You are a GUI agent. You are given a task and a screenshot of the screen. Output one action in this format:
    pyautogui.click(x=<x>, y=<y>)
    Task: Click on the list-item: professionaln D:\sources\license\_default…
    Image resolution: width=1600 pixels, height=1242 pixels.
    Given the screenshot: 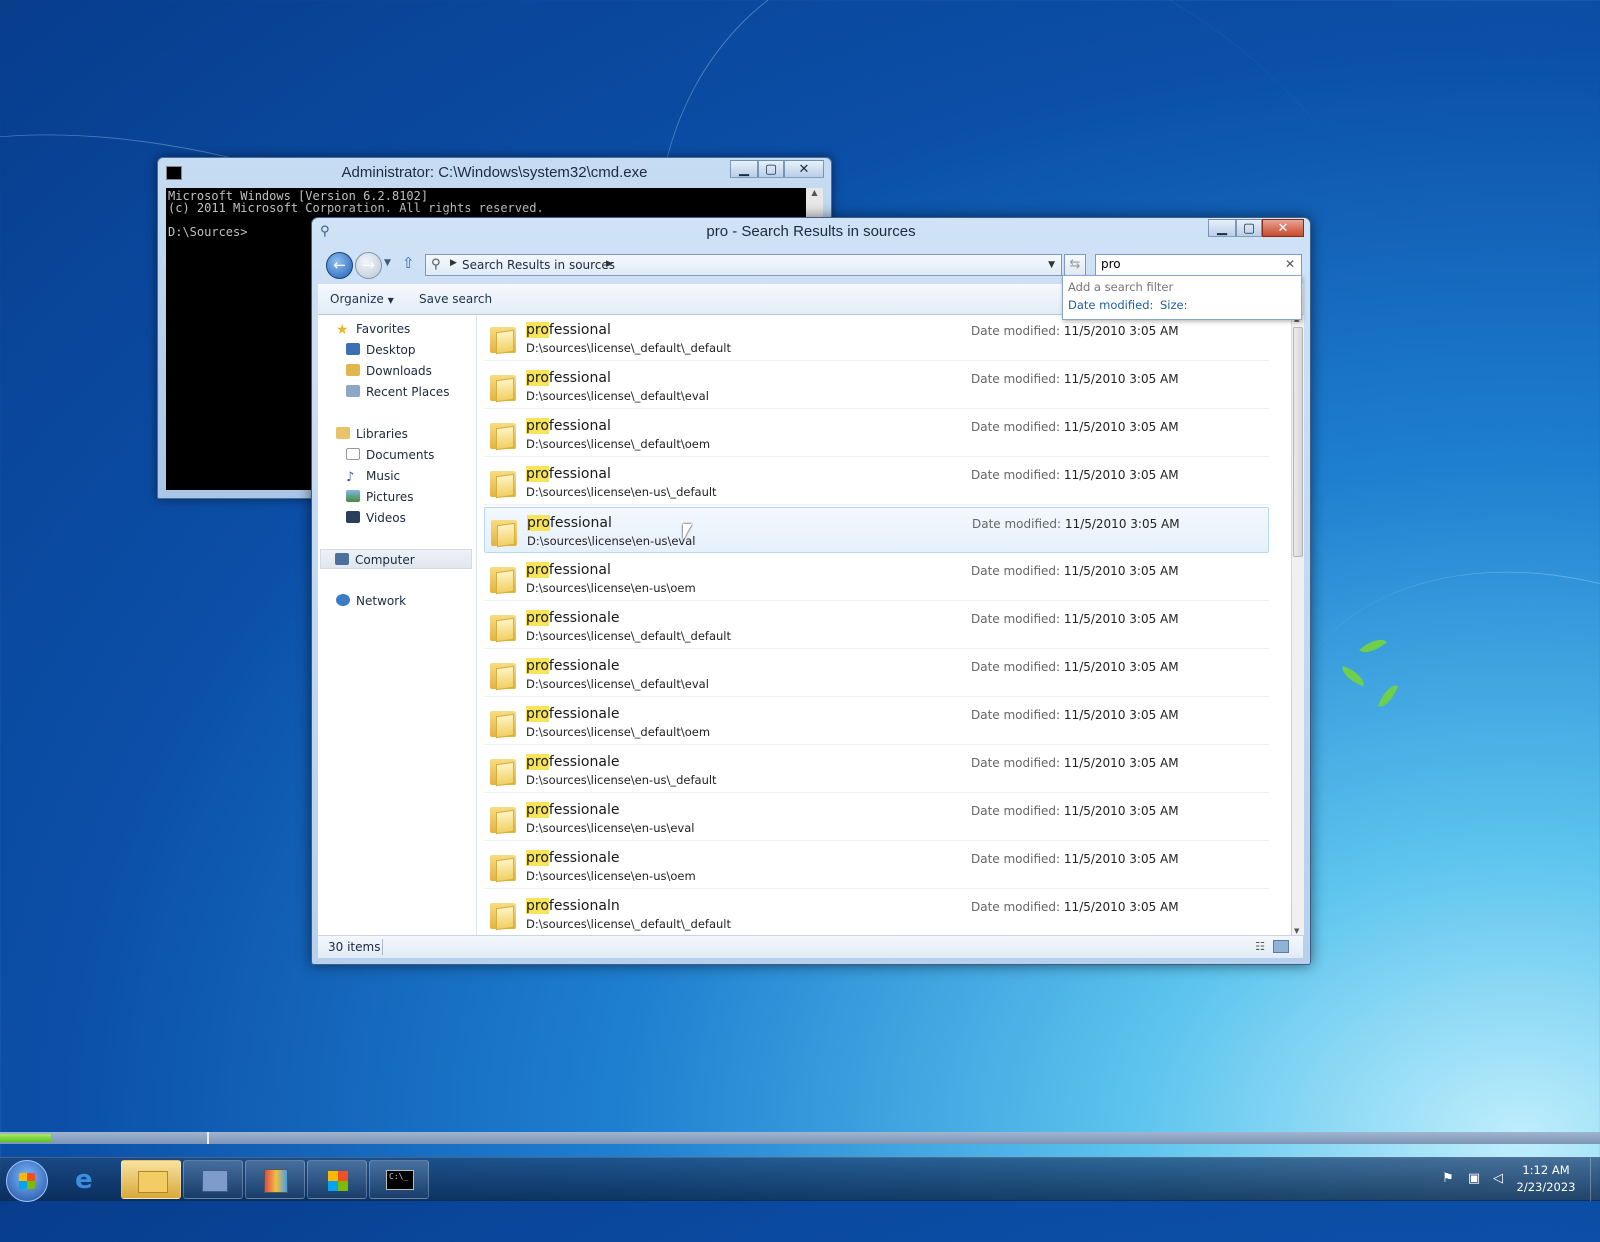 What is the action you would take?
    pyautogui.click(x=876, y=913)
    